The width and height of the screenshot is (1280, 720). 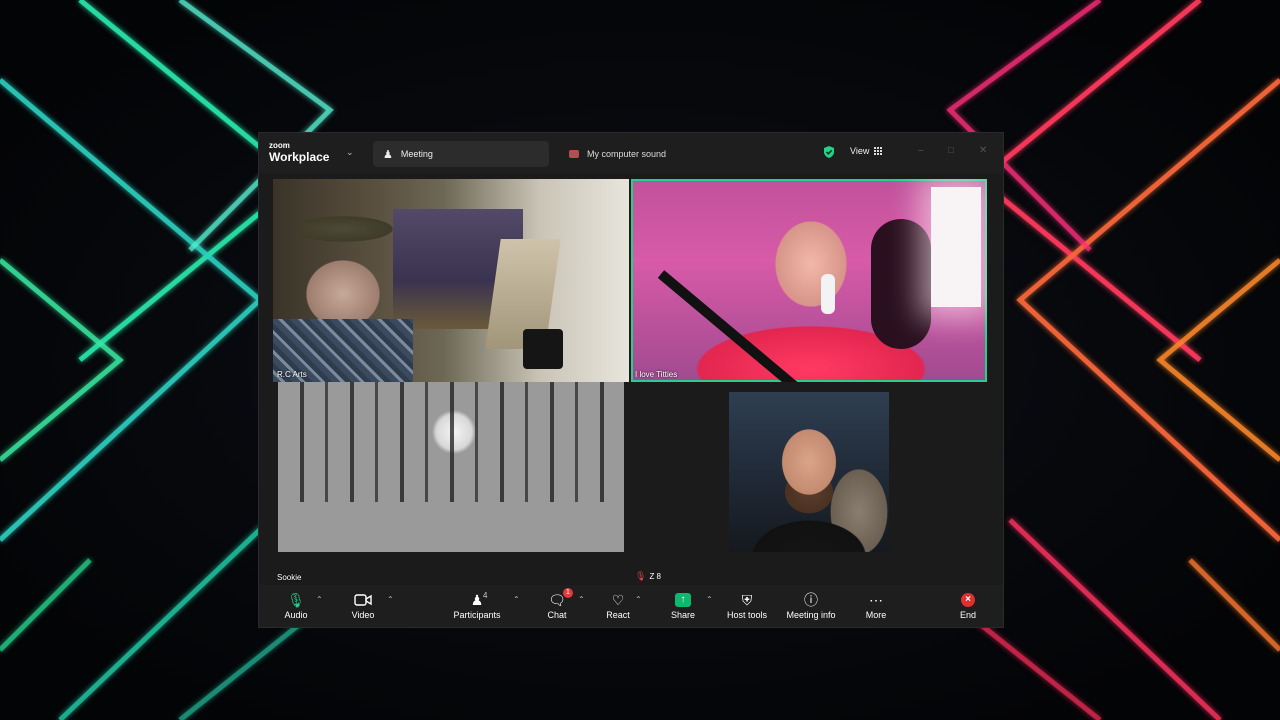 I want to click on minimize-icon: –, so click(x=921, y=150).